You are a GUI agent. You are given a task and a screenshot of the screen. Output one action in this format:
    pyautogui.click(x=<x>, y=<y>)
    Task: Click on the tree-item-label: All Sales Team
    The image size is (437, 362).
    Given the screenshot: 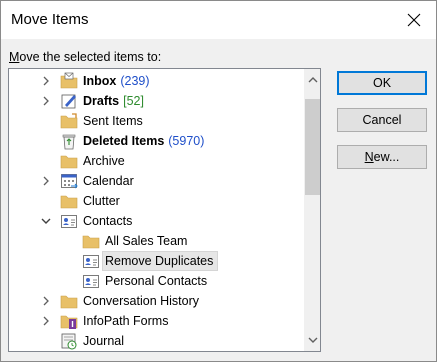 What is the action you would take?
    pyautogui.click(x=146, y=241)
    